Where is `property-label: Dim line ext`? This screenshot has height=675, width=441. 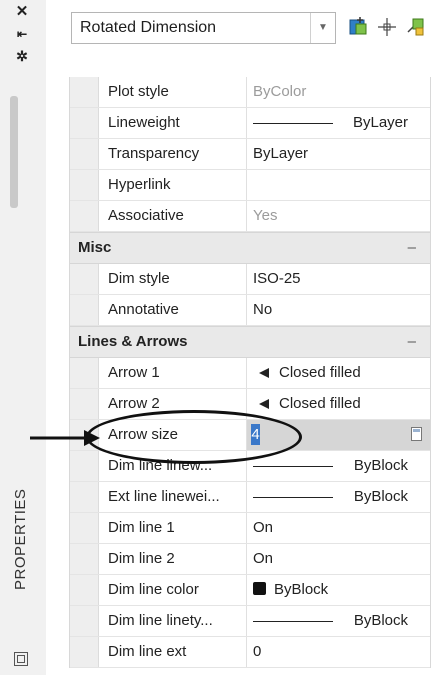
property-label: Dim line ext is located at coordinates (147, 651).